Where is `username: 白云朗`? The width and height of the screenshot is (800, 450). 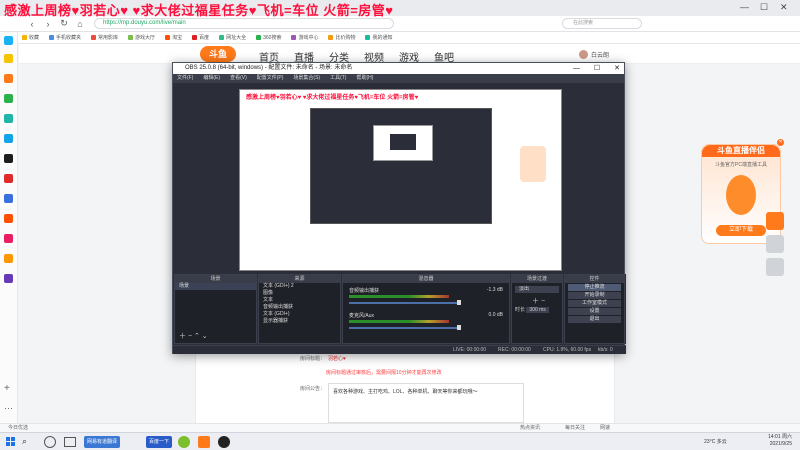
username: 白云朗 is located at coordinates (600, 54).